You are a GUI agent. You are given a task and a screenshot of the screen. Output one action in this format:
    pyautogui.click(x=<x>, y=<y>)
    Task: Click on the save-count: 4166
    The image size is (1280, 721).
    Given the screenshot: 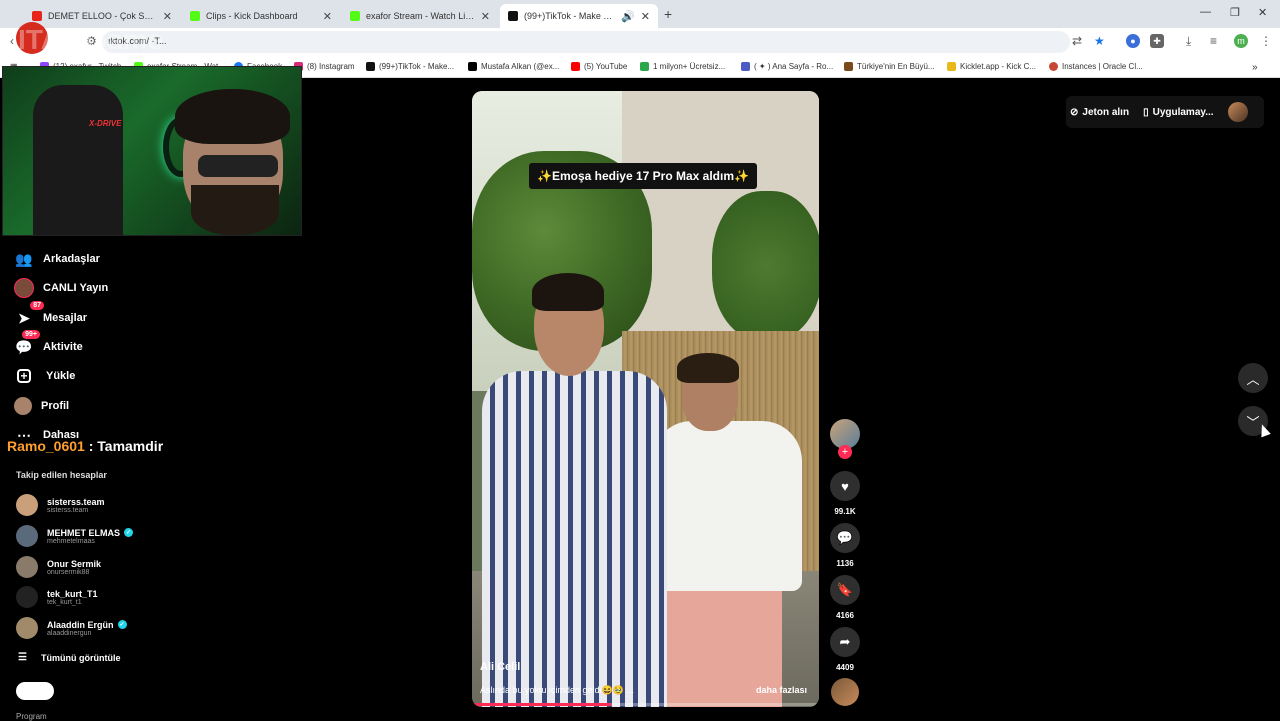 What is the action you would take?
    pyautogui.click(x=845, y=615)
    